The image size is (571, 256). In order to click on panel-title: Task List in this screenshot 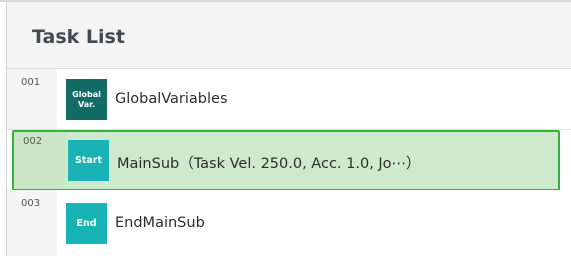, I will do `click(78, 37)`.